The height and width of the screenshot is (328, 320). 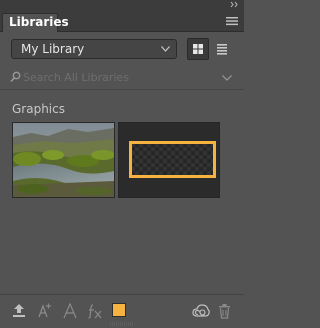 What do you see at coordinates (94, 49) in the screenshot?
I see `library-dropdown: My Library` at bounding box center [94, 49].